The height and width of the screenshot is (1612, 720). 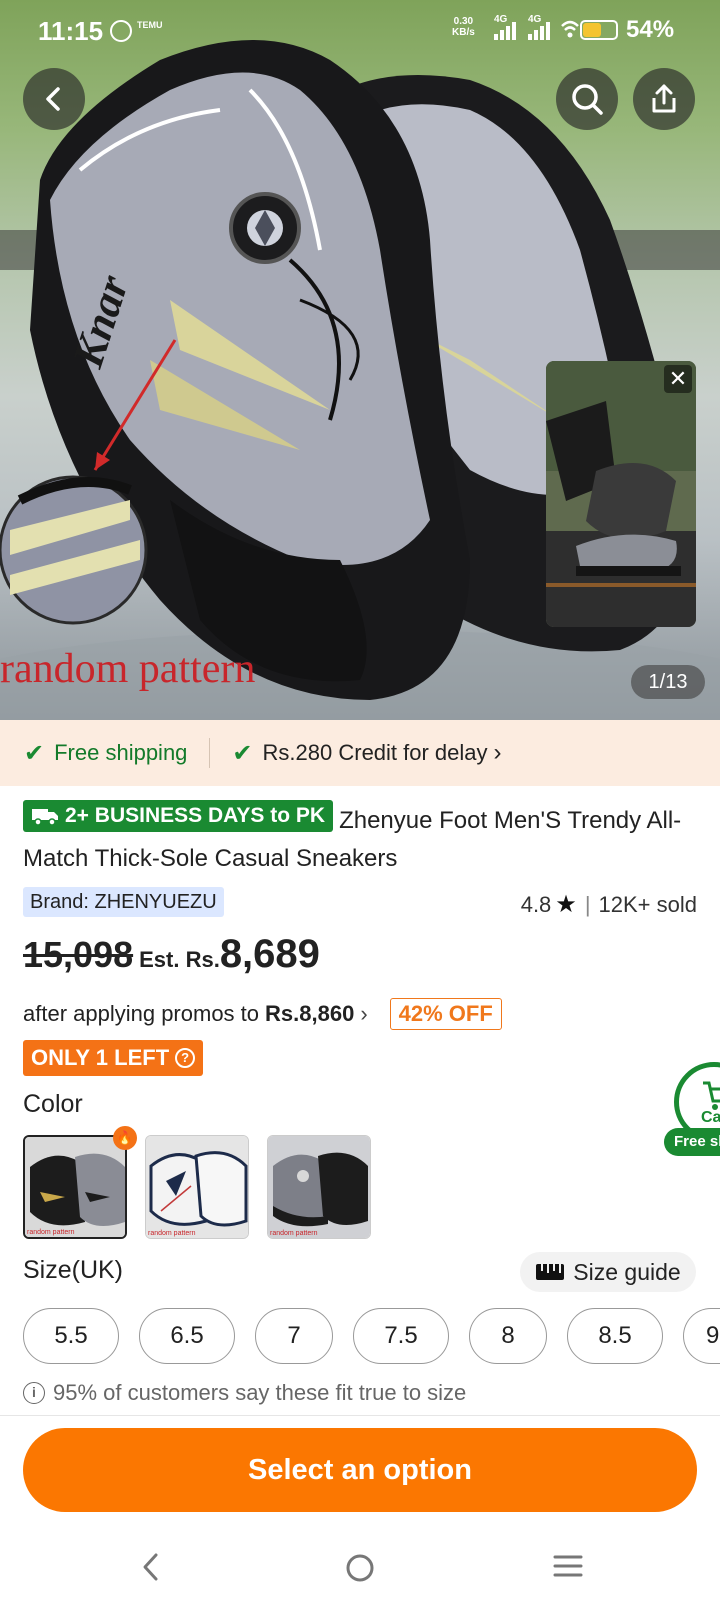 What do you see at coordinates (360, 1568) in the screenshot?
I see `nav-home-icon` at bounding box center [360, 1568].